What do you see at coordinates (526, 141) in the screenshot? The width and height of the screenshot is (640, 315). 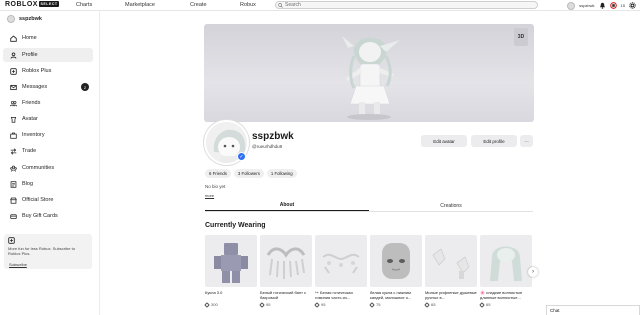 I see `more-options-button: ···` at bounding box center [526, 141].